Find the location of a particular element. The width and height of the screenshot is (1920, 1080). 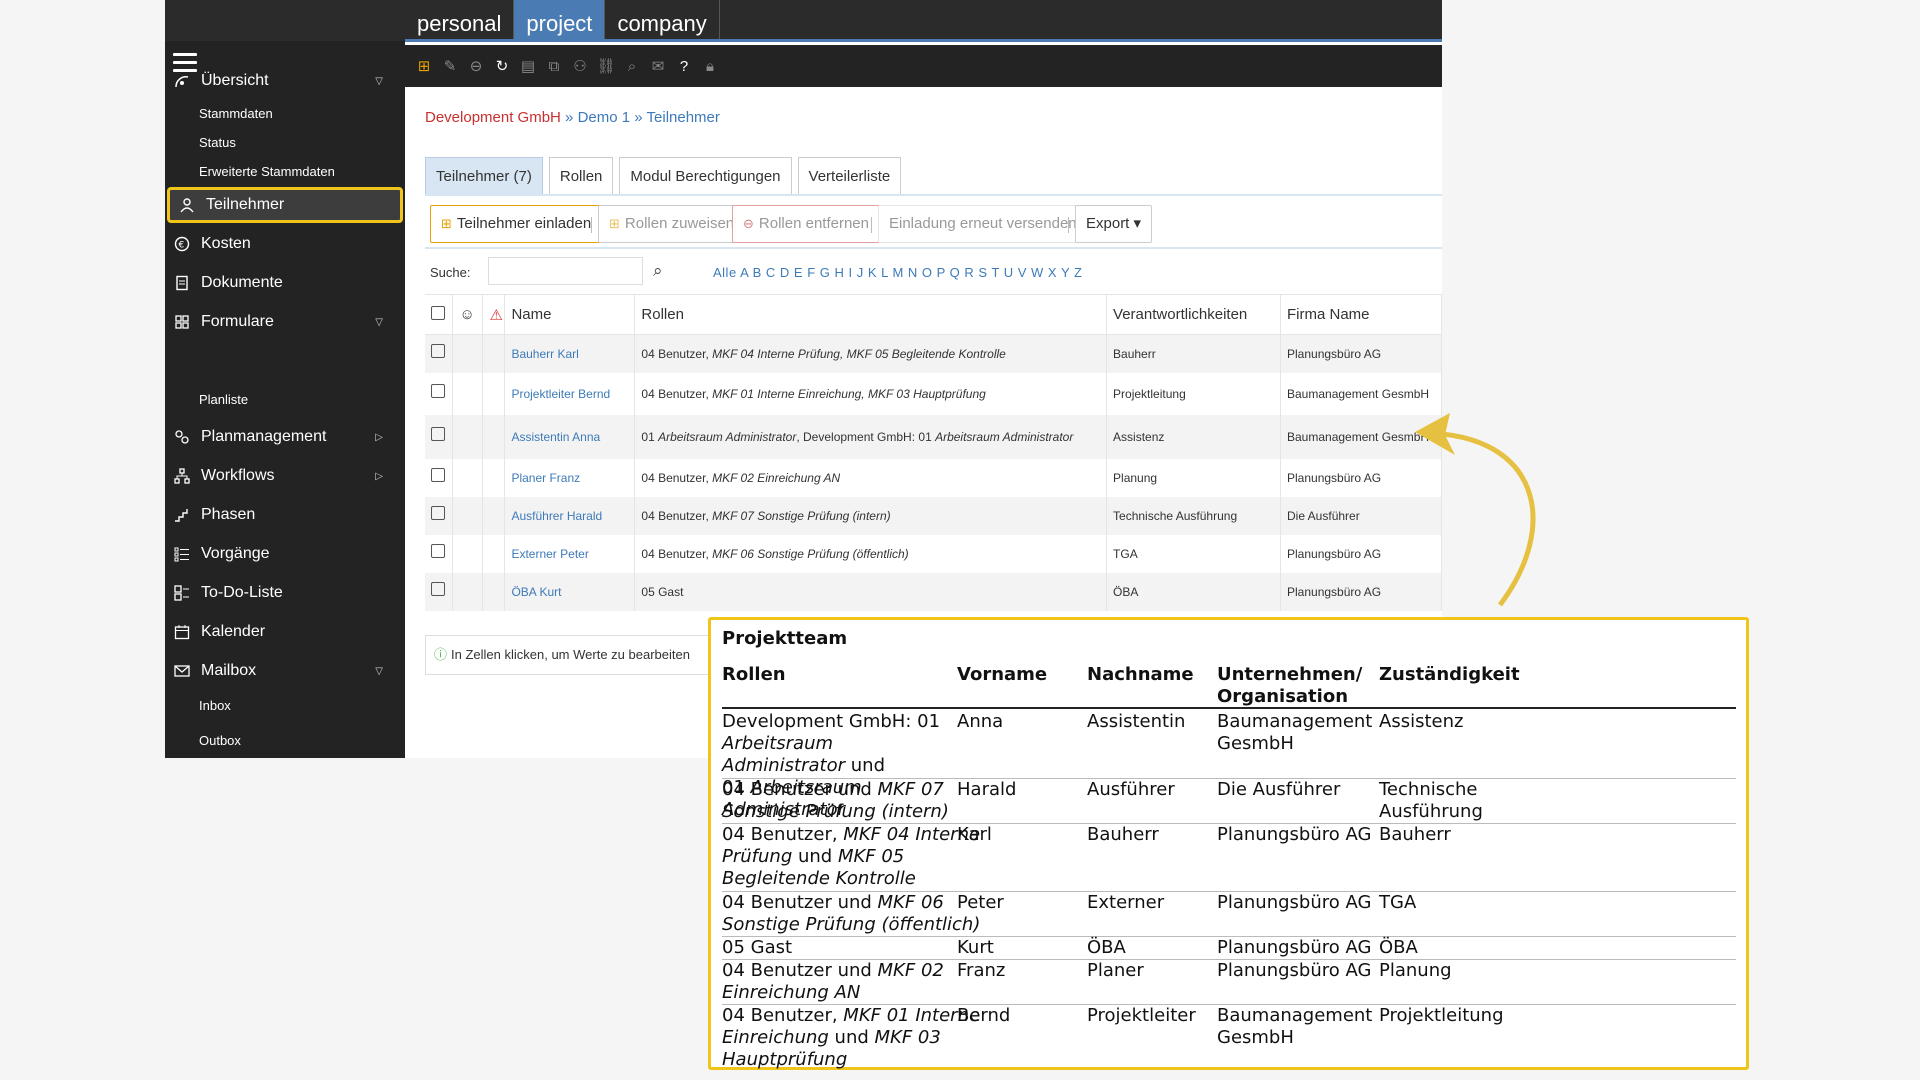

refresh-icon: ↻ is located at coordinates (502, 66).